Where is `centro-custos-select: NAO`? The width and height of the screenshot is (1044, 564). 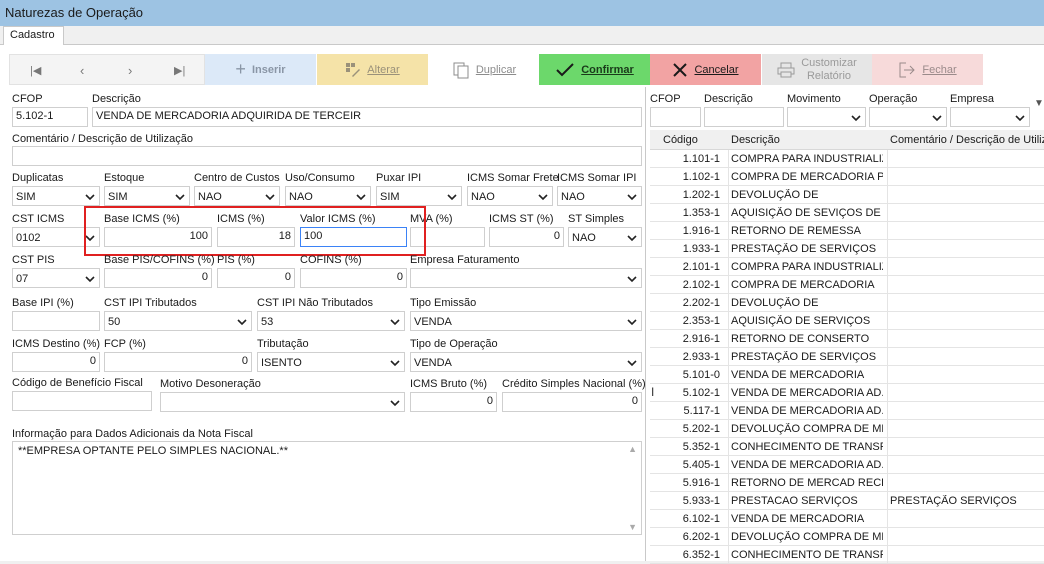 centro-custos-select: NAO is located at coordinates (237, 196).